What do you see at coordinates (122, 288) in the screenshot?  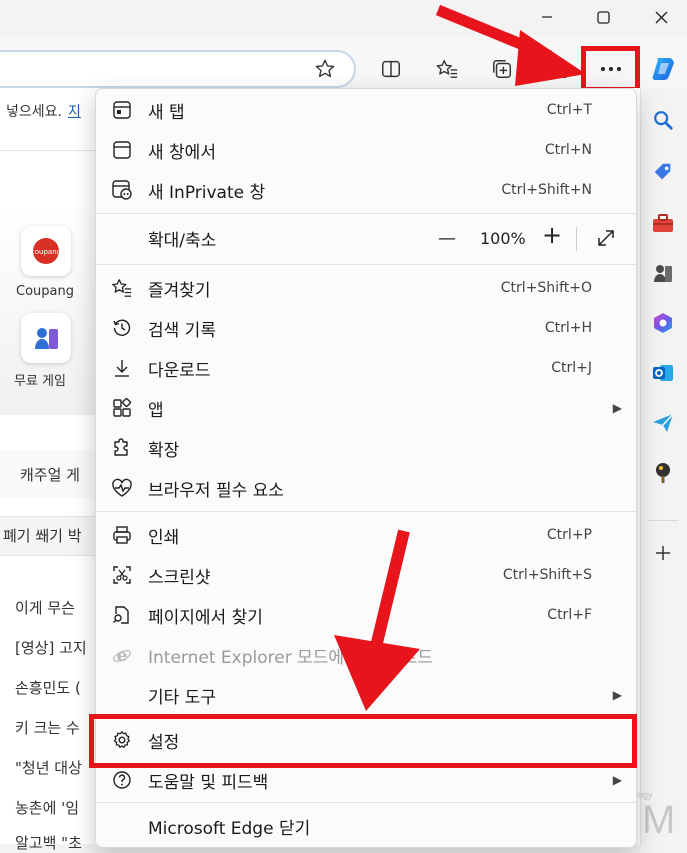 I see `favorites-icon` at bounding box center [122, 288].